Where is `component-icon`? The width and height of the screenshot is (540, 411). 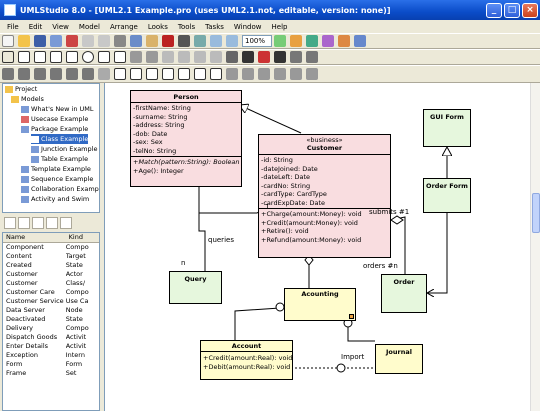
component-icon is located at coordinates (168, 74).